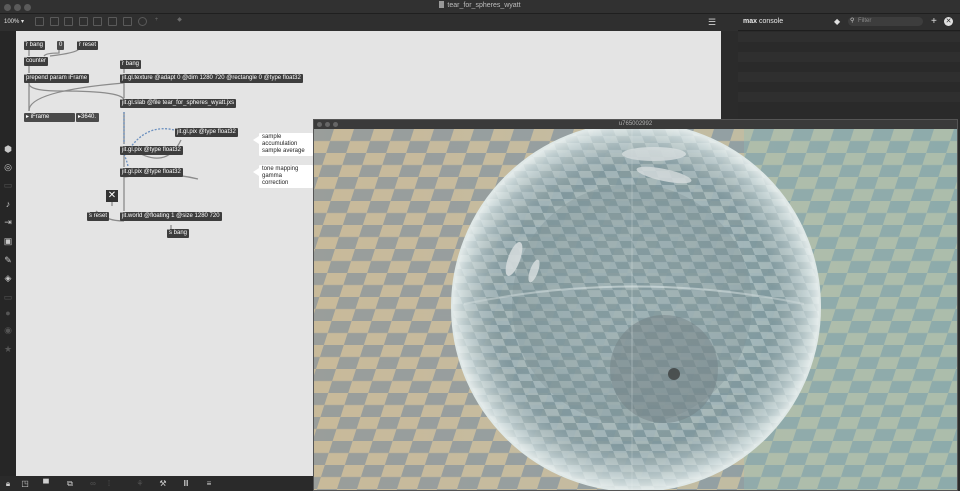 This screenshot has height=491, width=960. What do you see at coordinates (369, 22) in the screenshot?
I see `patcher-toolbar: 100% ▾ + ◆ ☰` at bounding box center [369, 22].